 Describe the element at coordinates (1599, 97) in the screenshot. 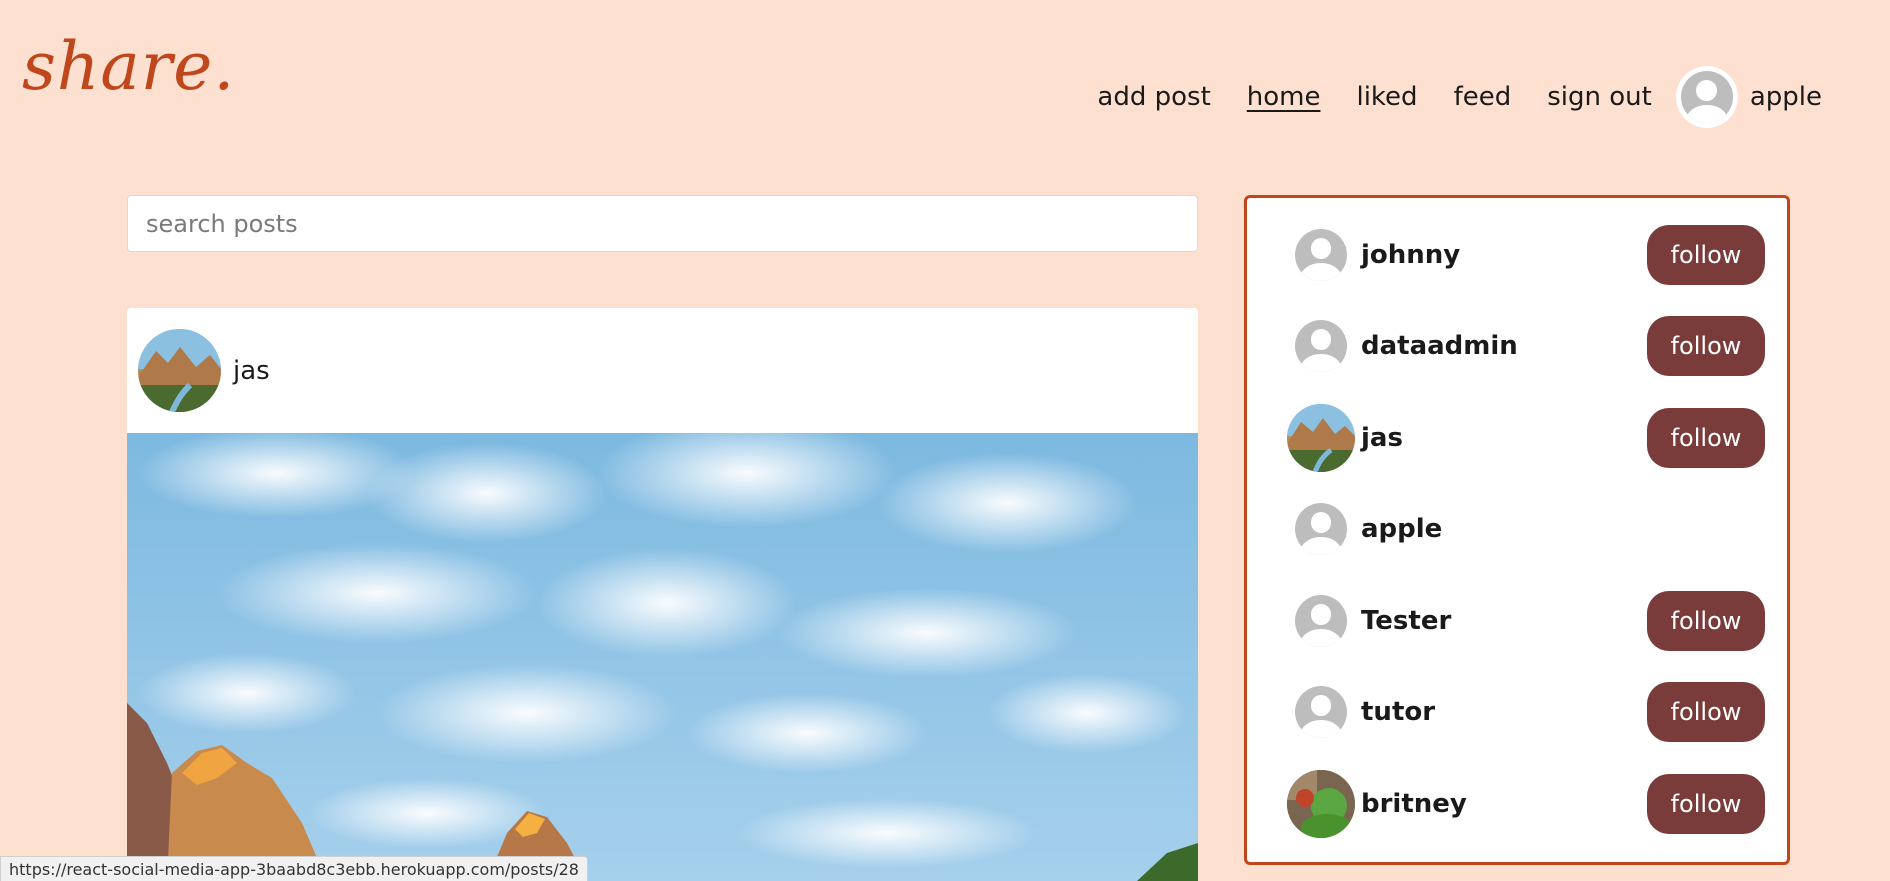

I see `nav-sign-out: sign out` at that location.